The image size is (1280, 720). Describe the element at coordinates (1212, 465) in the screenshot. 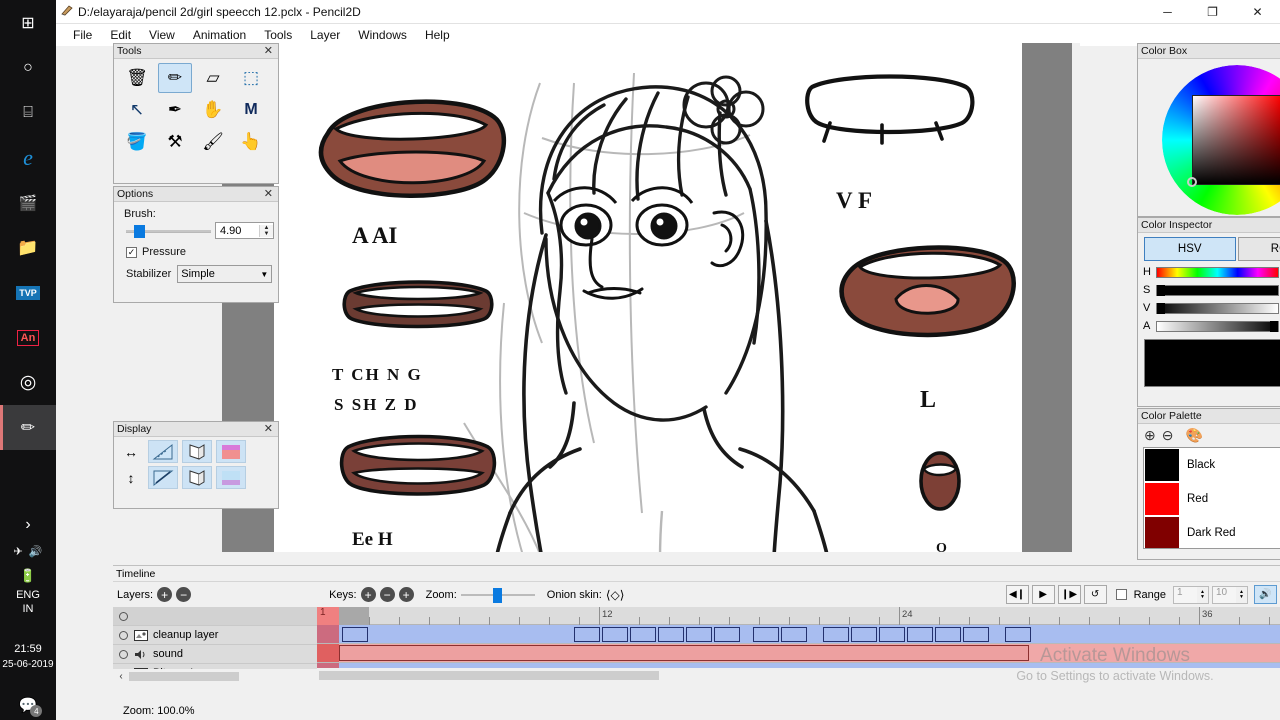

I see `list-item: Black` at that location.